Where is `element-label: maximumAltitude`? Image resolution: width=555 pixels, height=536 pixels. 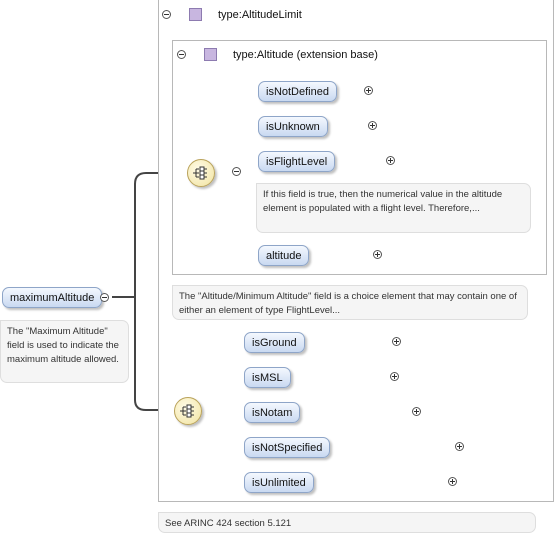 element-label: maximumAltitude is located at coordinates (52, 298).